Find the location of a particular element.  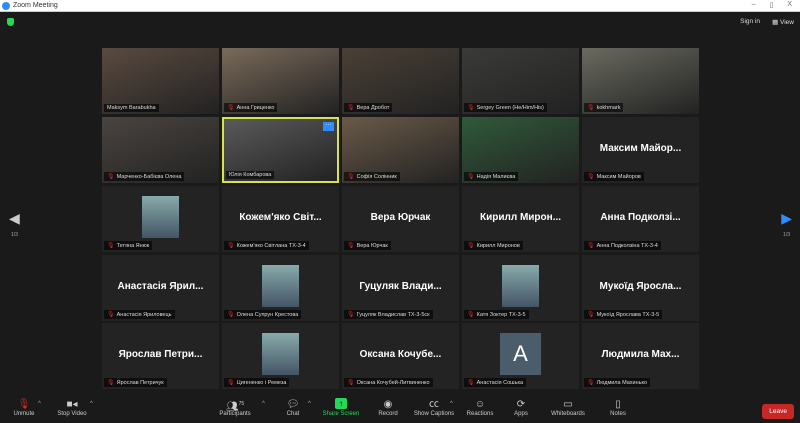

participant-tile: 🎙︎ Анна Гриценко is located at coordinates (280, 81).